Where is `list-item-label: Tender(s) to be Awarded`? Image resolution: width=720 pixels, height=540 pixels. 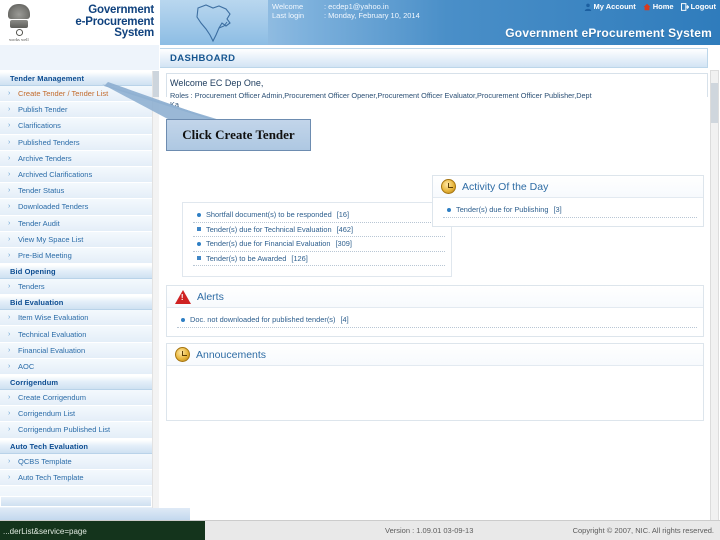
list-item-label: Tender(s) to be Awarded is located at coordinates (246, 258).